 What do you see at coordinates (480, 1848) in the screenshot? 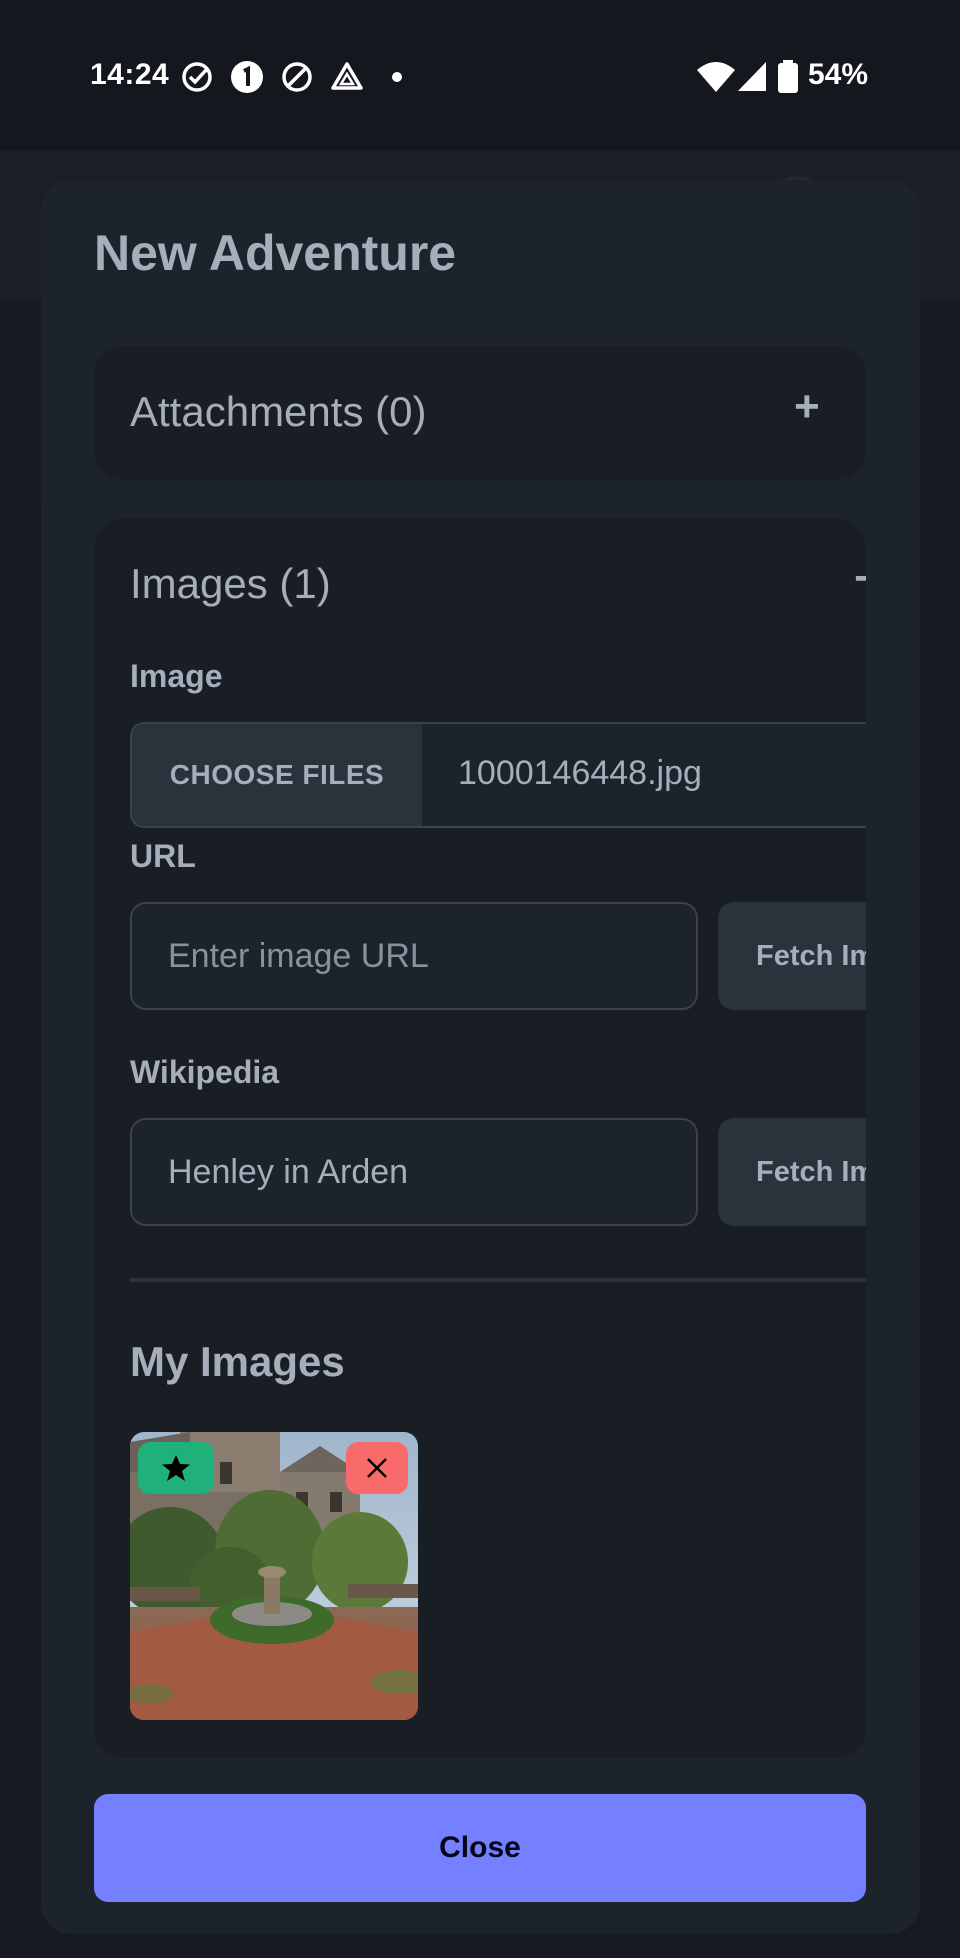
I see `close-button: Close` at bounding box center [480, 1848].